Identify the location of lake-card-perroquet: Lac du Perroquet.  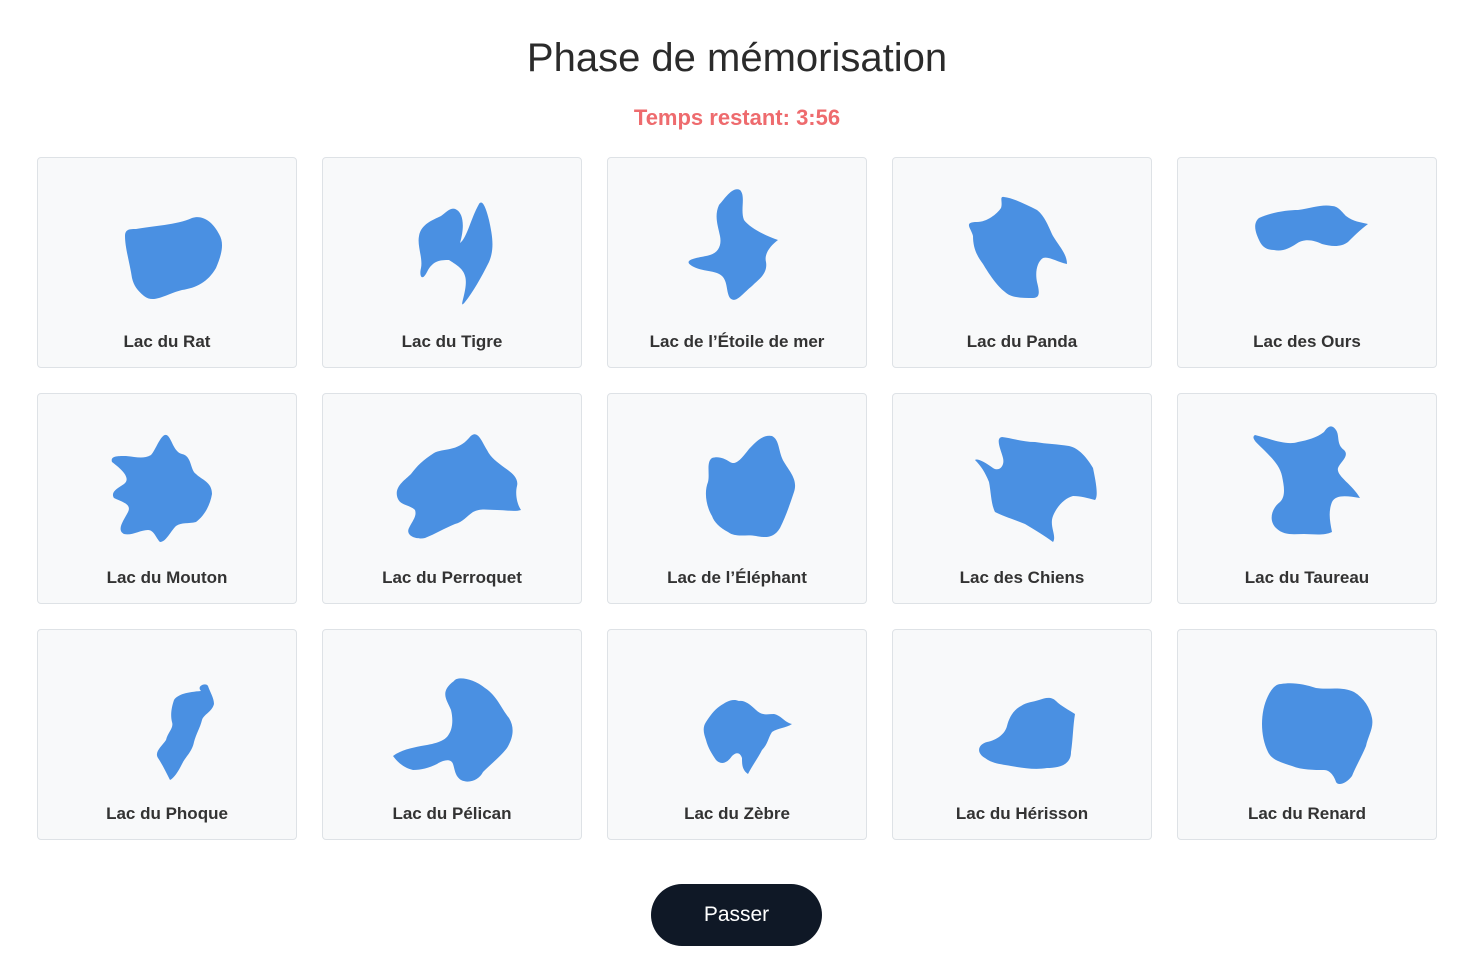
(452, 498).